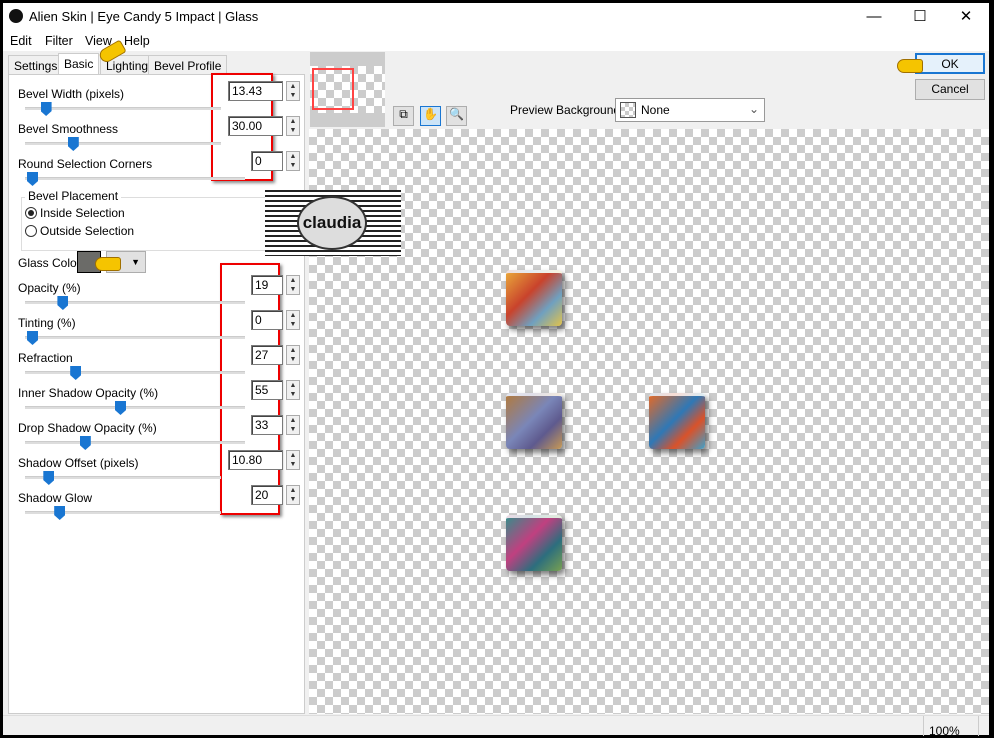  Describe the element at coordinates (21, 41) in the screenshot. I see `menu-edit: Edit` at that location.